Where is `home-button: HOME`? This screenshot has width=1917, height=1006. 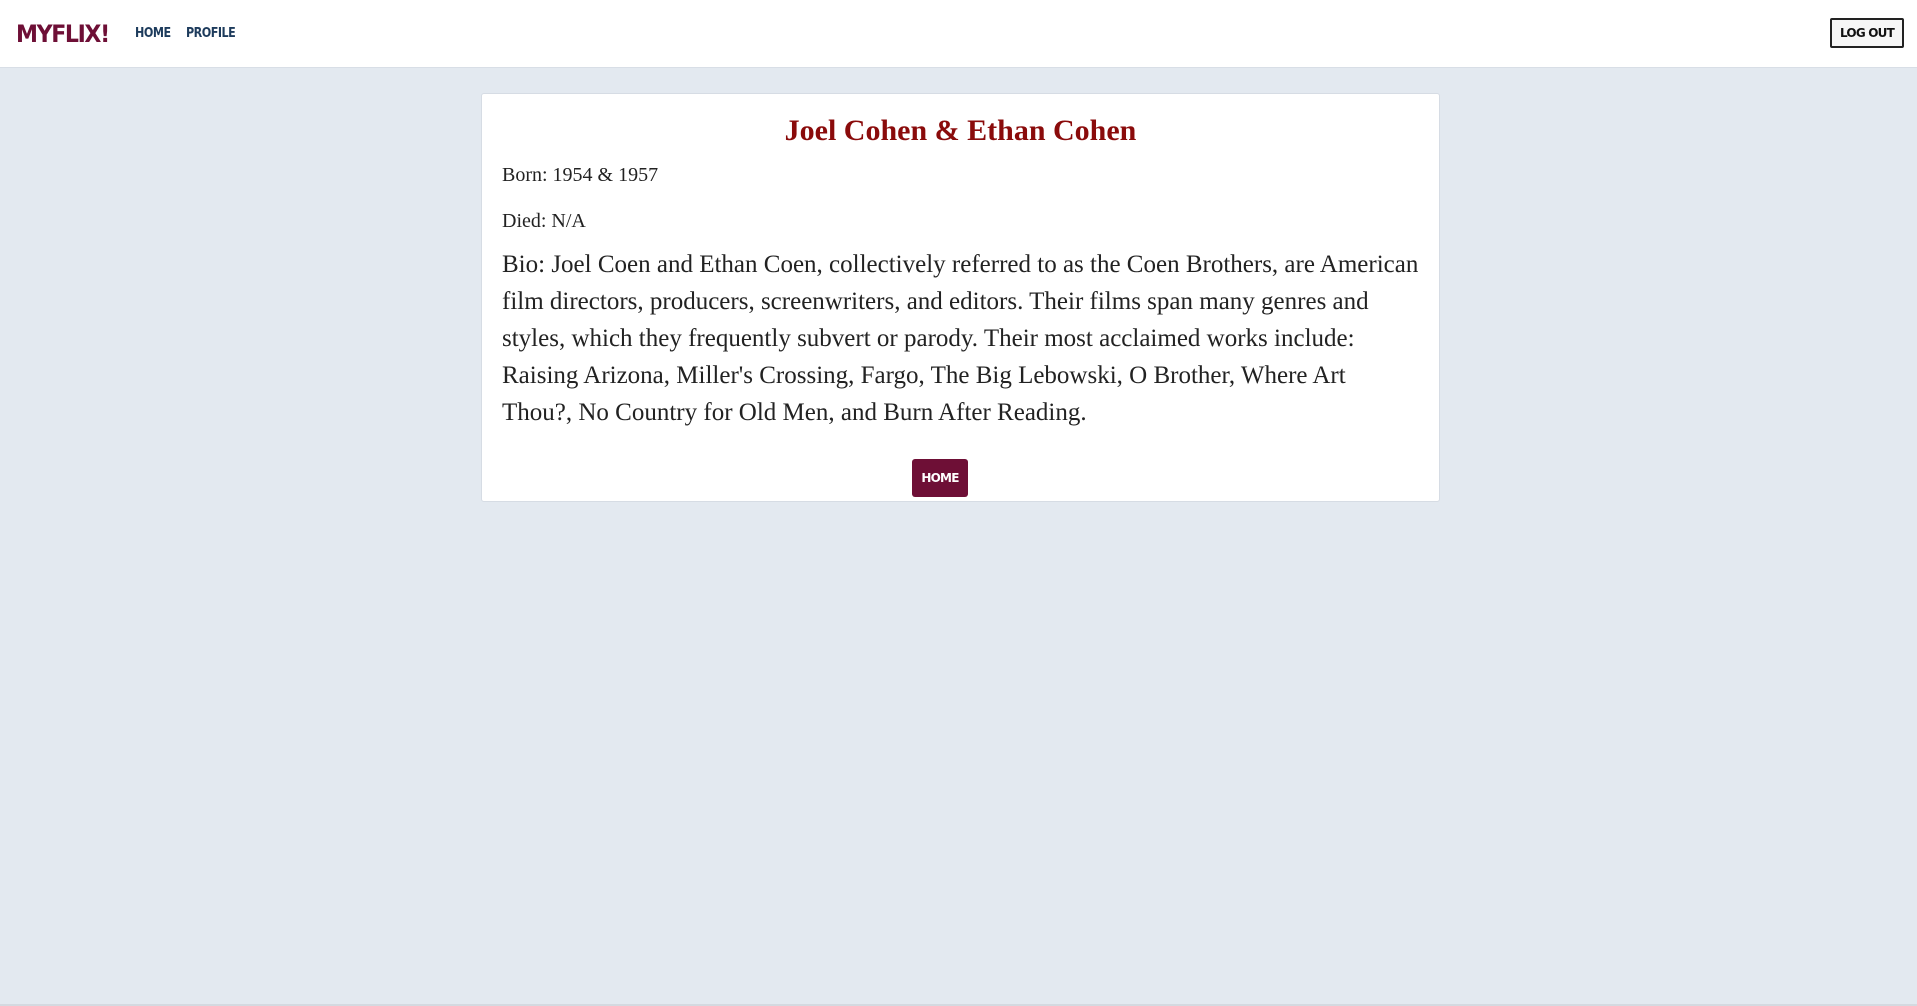
home-button: HOME is located at coordinates (940, 478).